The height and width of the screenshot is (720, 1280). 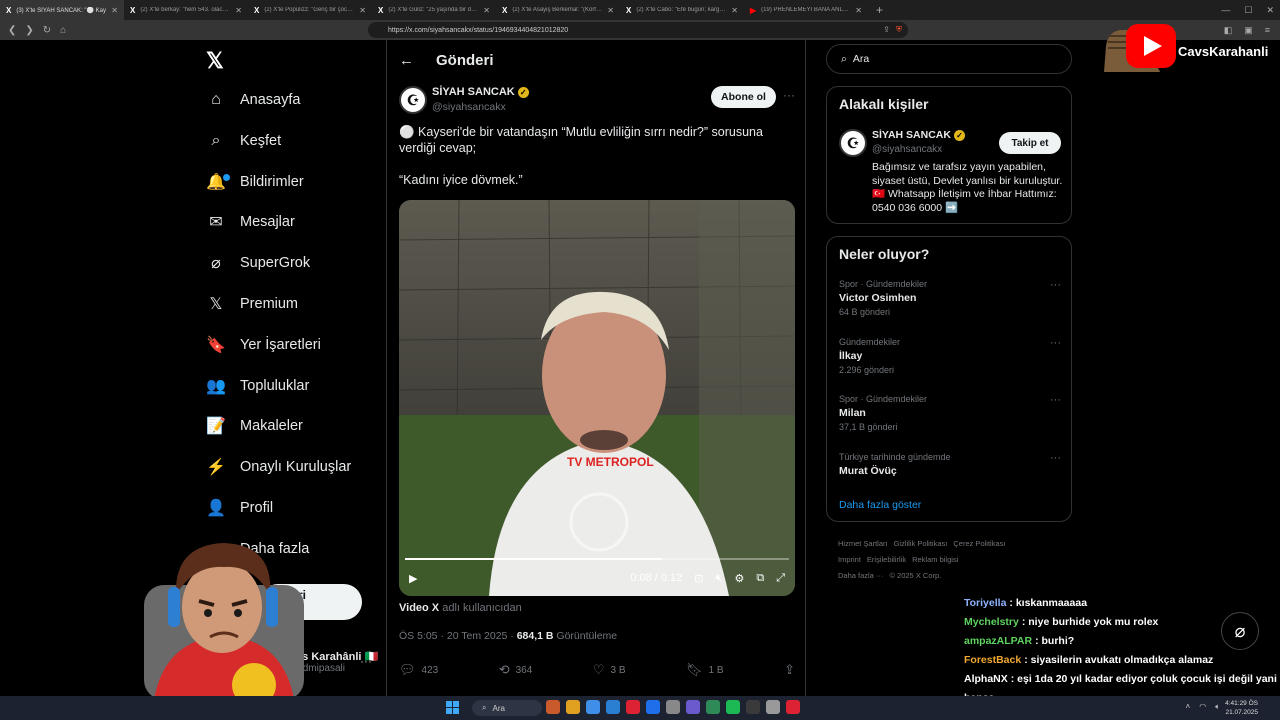 What do you see at coordinates (1202, 707) in the screenshot?
I see `wifi-icon: ◠` at bounding box center [1202, 707].